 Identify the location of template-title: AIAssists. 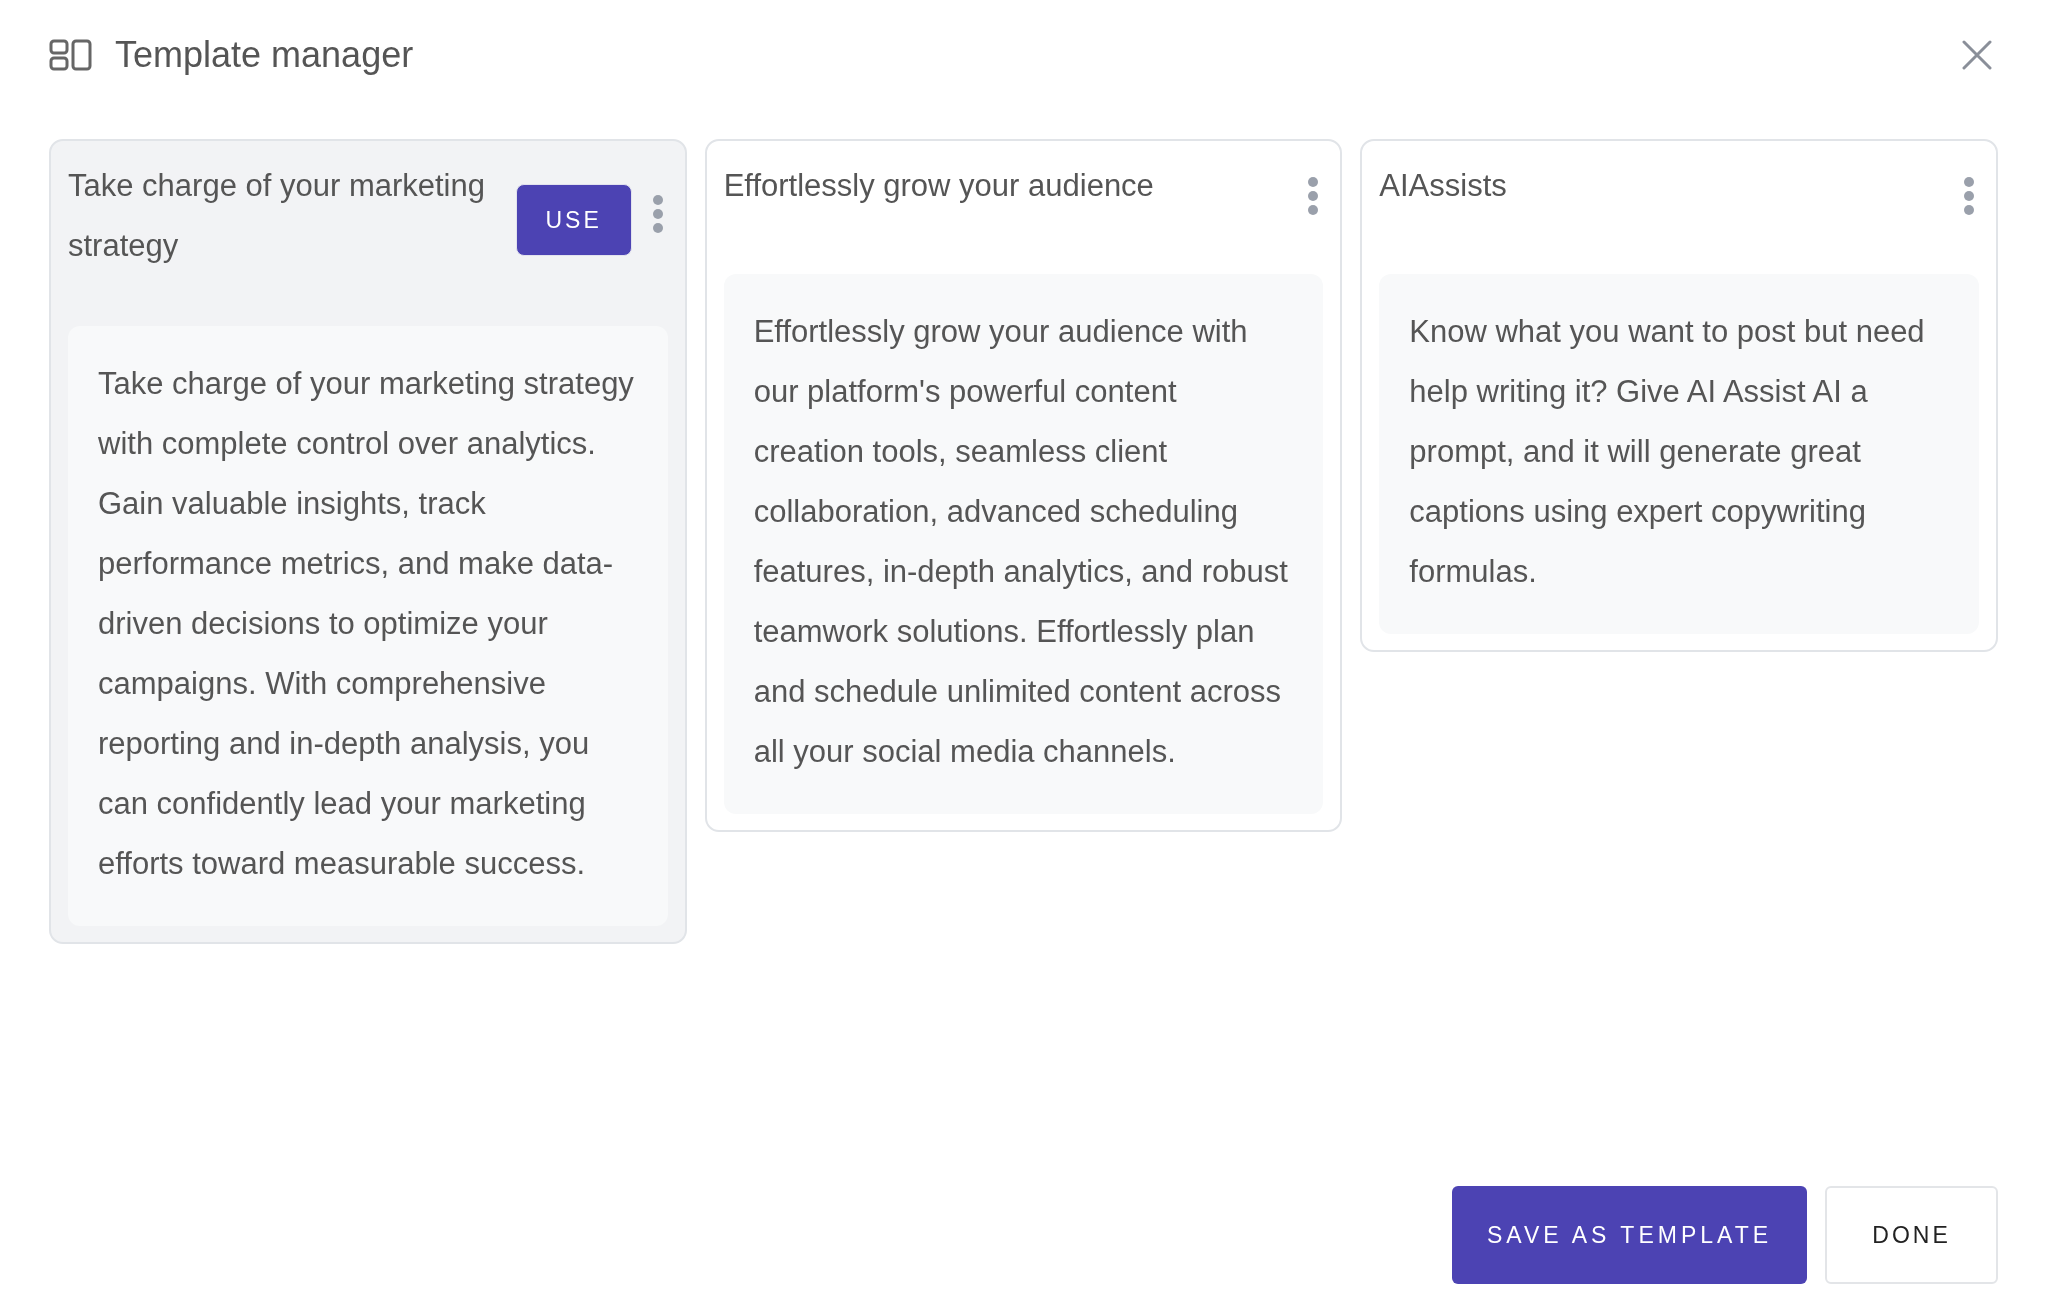
(1443, 186).